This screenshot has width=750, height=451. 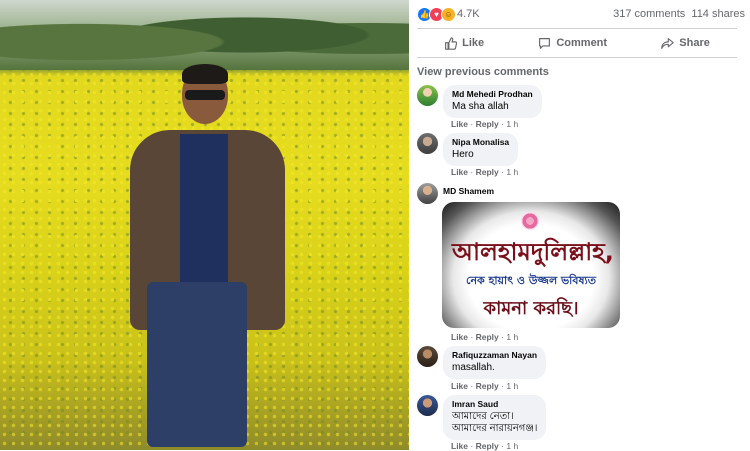 What do you see at coordinates (494, 355) in the screenshot?
I see `comment-author: Rafiquzzaman Nayan` at bounding box center [494, 355].